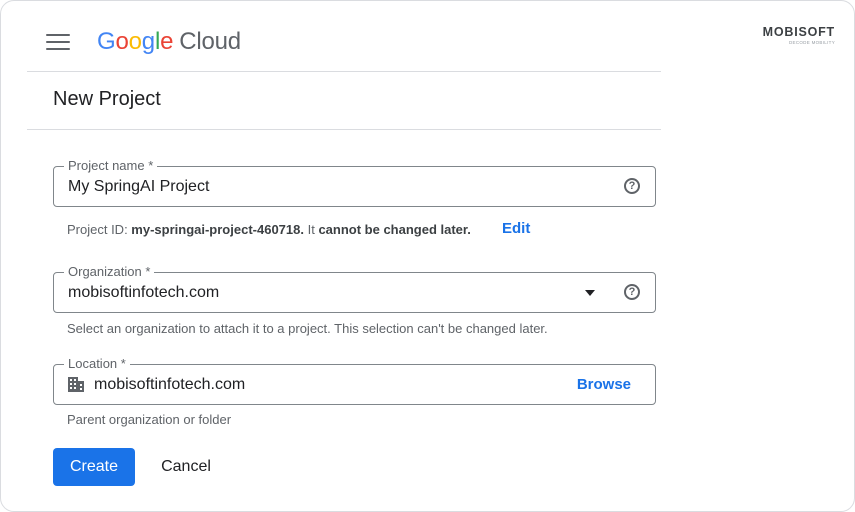 Image resolution: width=855 pixels, height=512 pixels. Describe the element at coordinates (148, 41) in the screenshot. I see `logo-letter: g` at that location.